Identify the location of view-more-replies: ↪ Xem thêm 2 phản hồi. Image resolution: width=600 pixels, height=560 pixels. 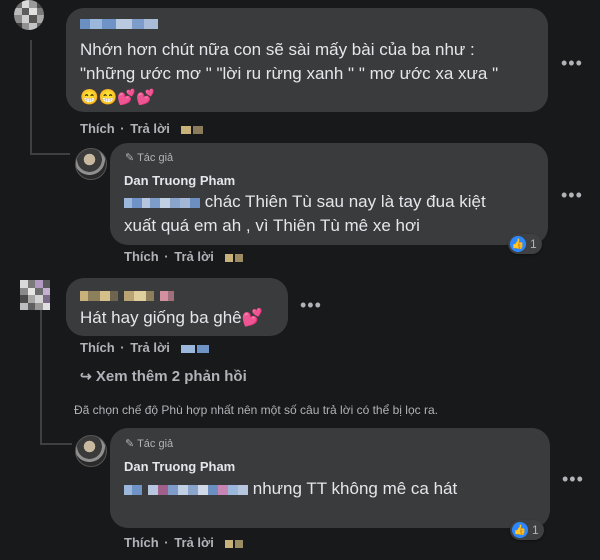
(163, 376).